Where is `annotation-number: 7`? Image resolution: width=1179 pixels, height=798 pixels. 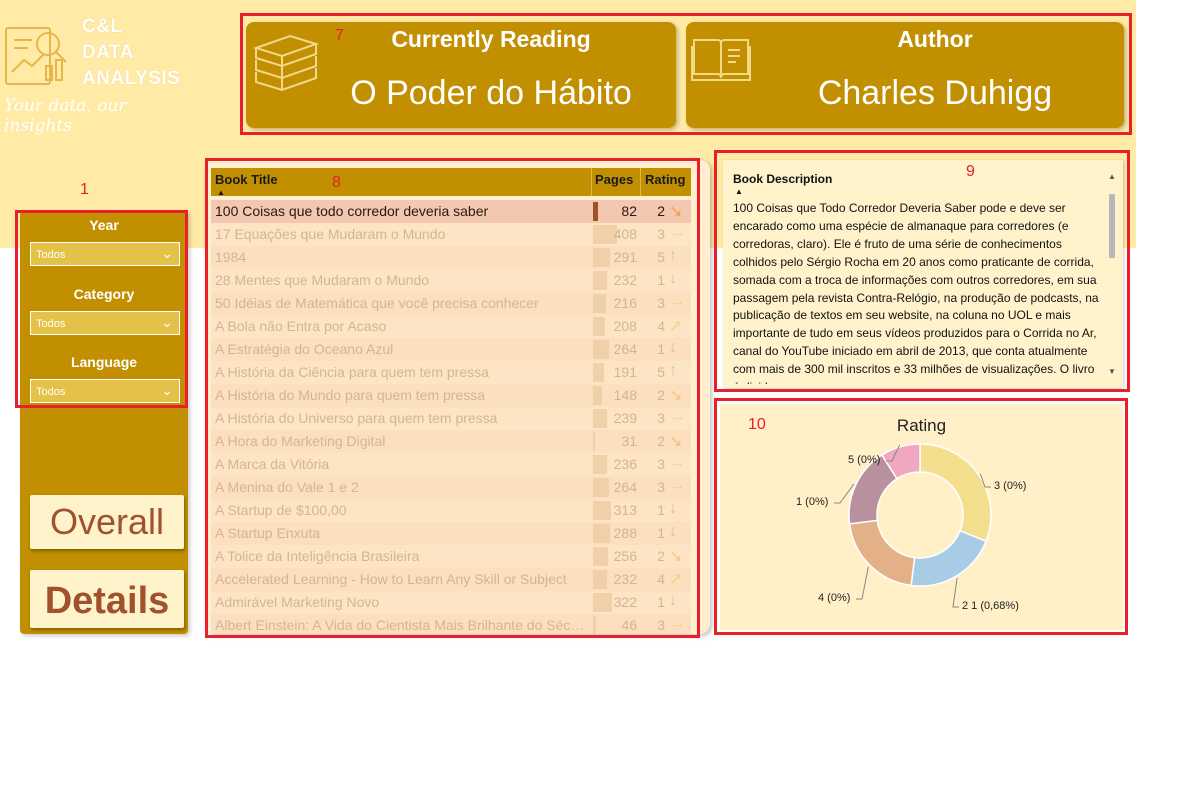 annotation-number: 7 is located at coordinates (339, 35).